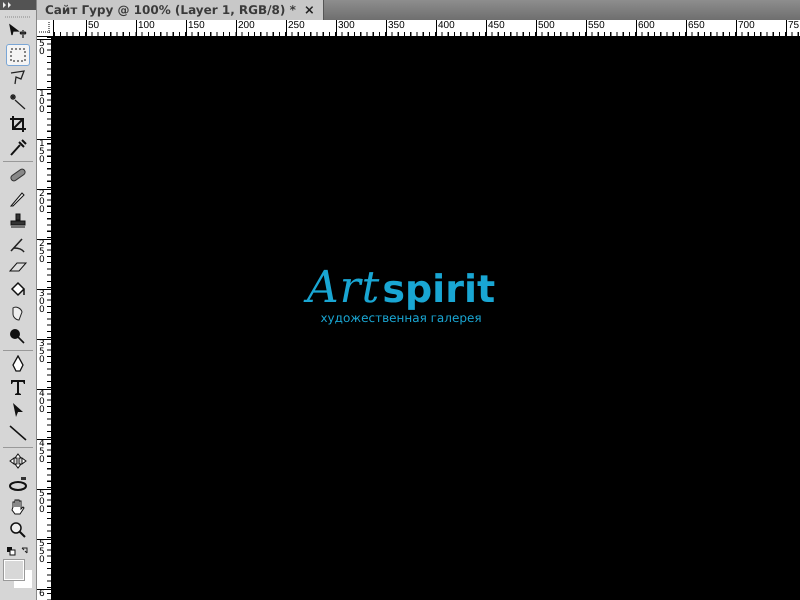 Image resolution: width=800 pixels, height=600 pixels. Describe the element at coordinates (18, 574) in the screenshot. I see `color-swatches` at that location.